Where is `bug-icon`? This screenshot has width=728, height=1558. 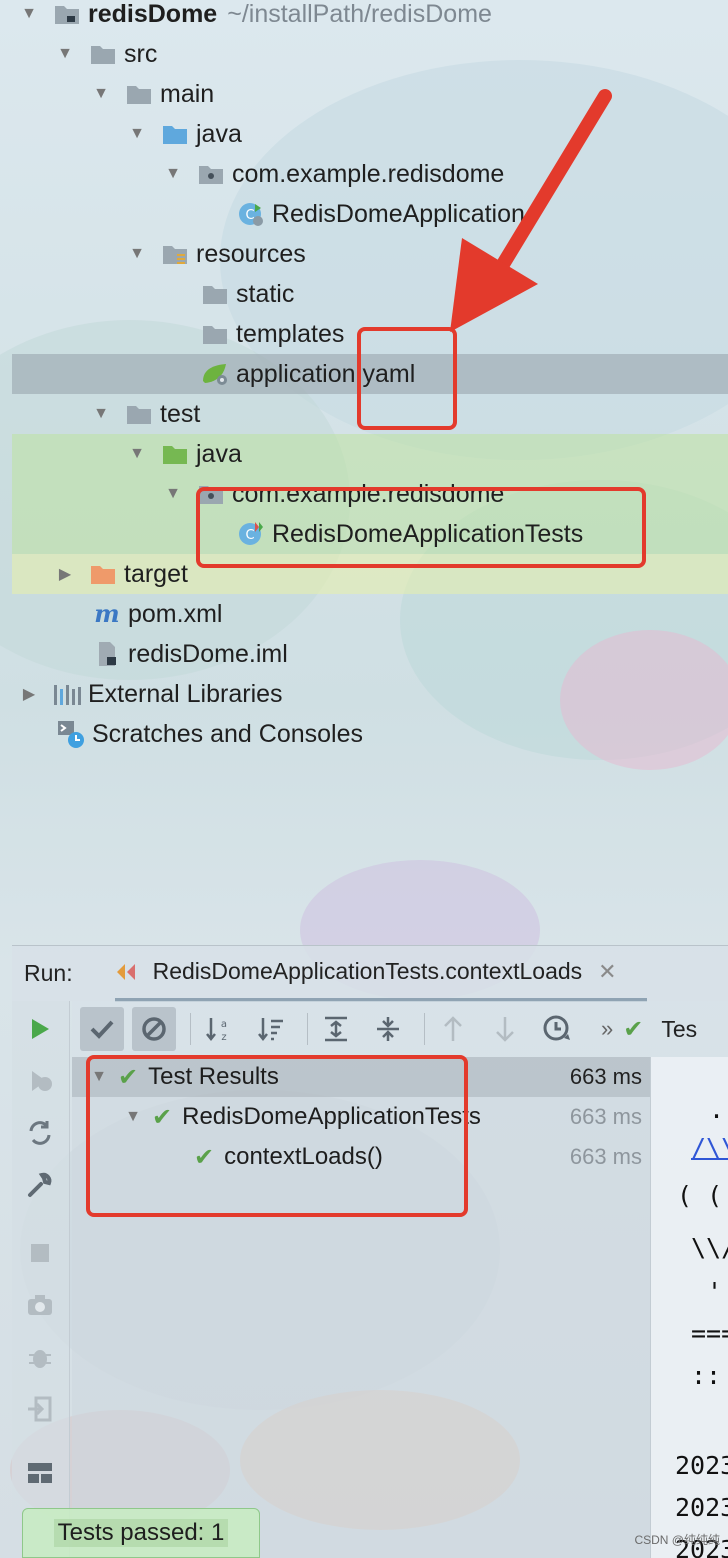
bug-icon is located at coordinates (40, 1359).